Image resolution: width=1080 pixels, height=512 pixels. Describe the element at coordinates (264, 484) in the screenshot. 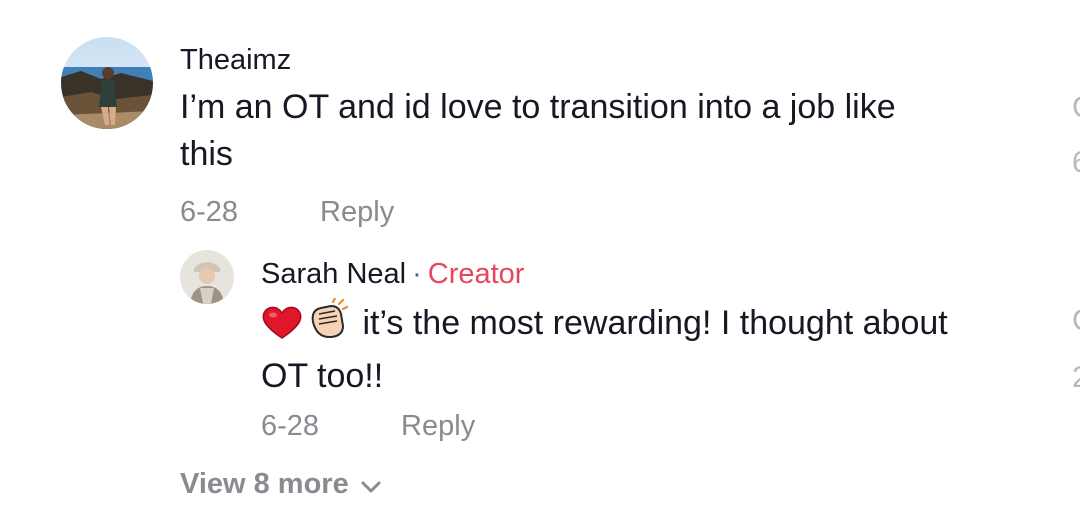

I see `view-more-label: View 8 more` at that location.